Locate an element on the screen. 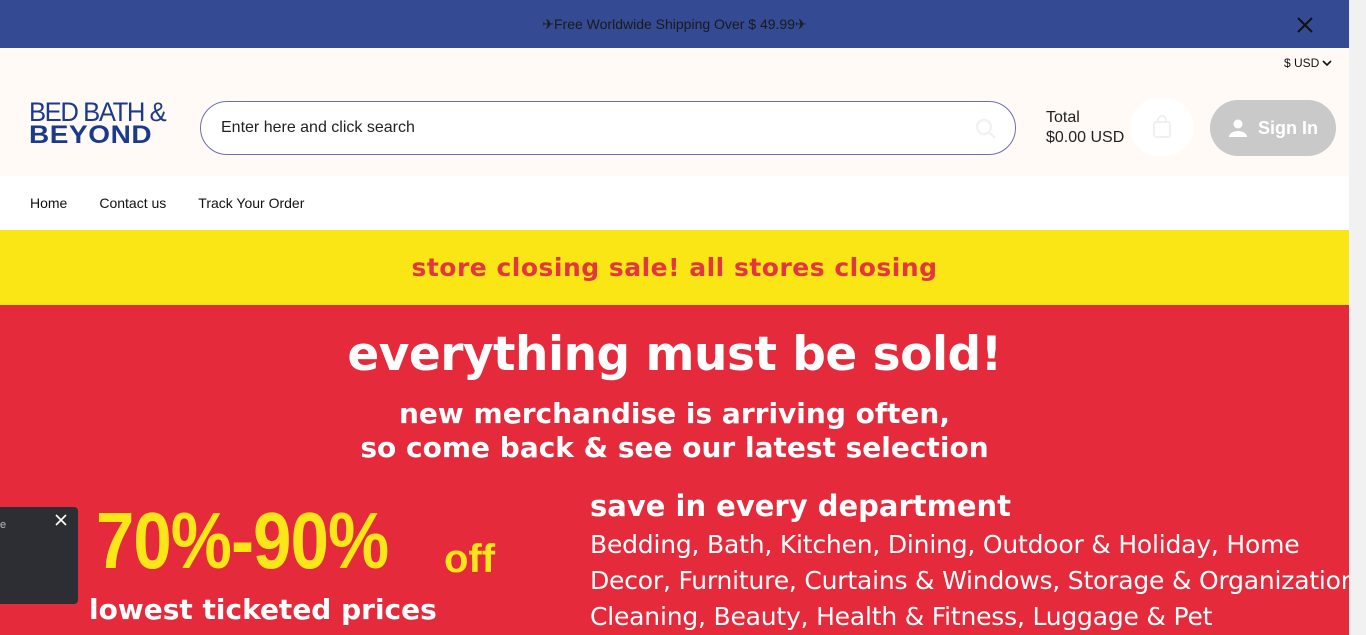 The width and height of the screenshot is (1366, 635). search-bar is located at coordinates (608, 128).